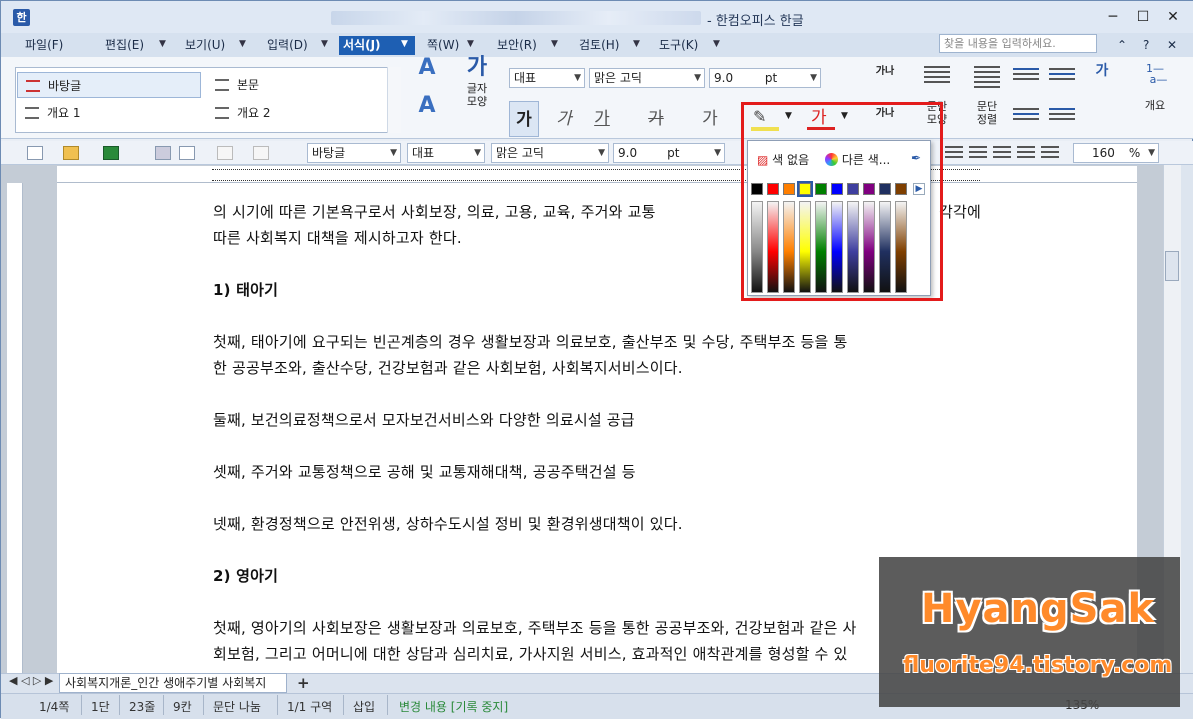  I want to click on align-justify-icon, so click(1026, 152).